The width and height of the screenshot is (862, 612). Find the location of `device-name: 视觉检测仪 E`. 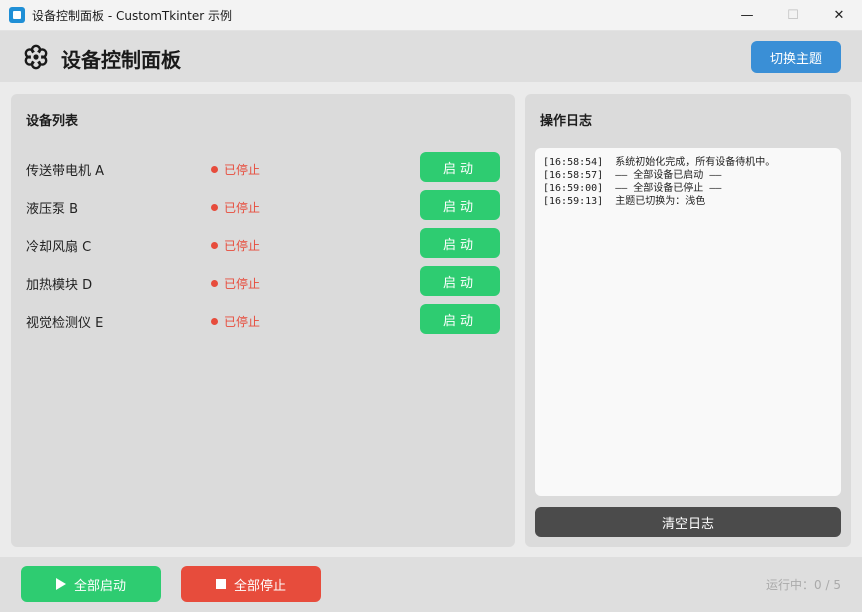

device-name: 视觉检测仪 E is located at coordinates (65, 323).